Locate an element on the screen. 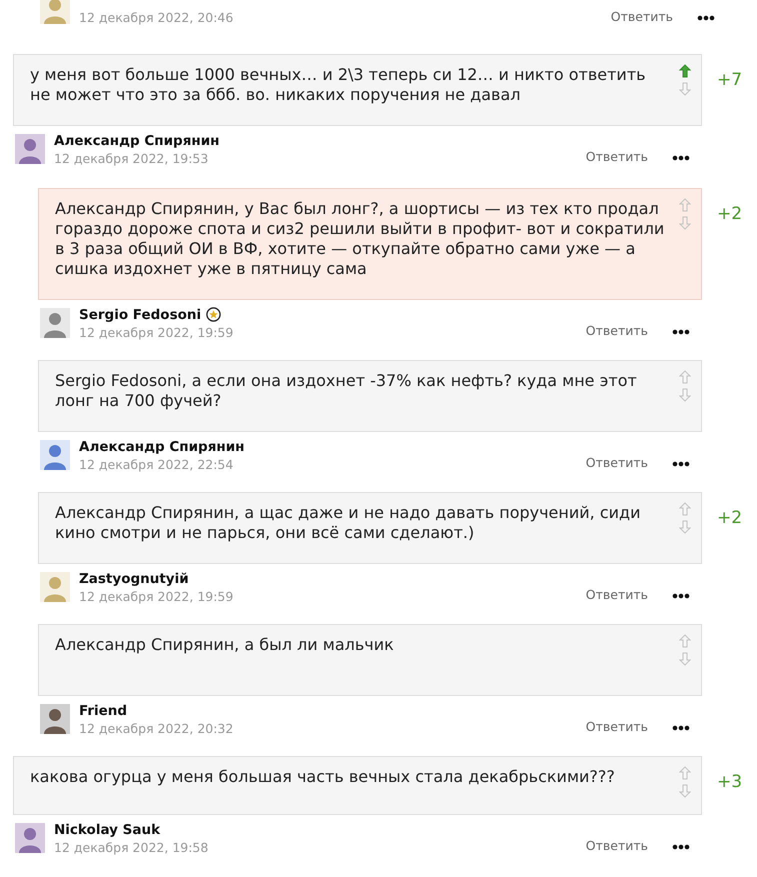 This screenshot has width=757, height=877. comment-text: Александр Спирянин, а щас даже и не надо давать поручений, сиди кино смотри и не парься, они всё сами сделают.) is located at coordinates (348, 523).